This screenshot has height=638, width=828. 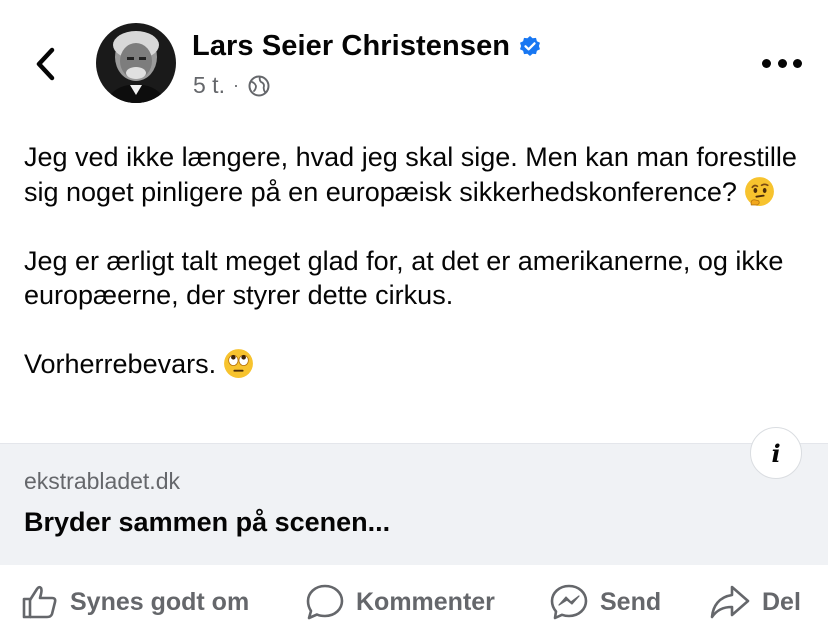 I want to click on messenger-icon, so click(x=569, y=602).